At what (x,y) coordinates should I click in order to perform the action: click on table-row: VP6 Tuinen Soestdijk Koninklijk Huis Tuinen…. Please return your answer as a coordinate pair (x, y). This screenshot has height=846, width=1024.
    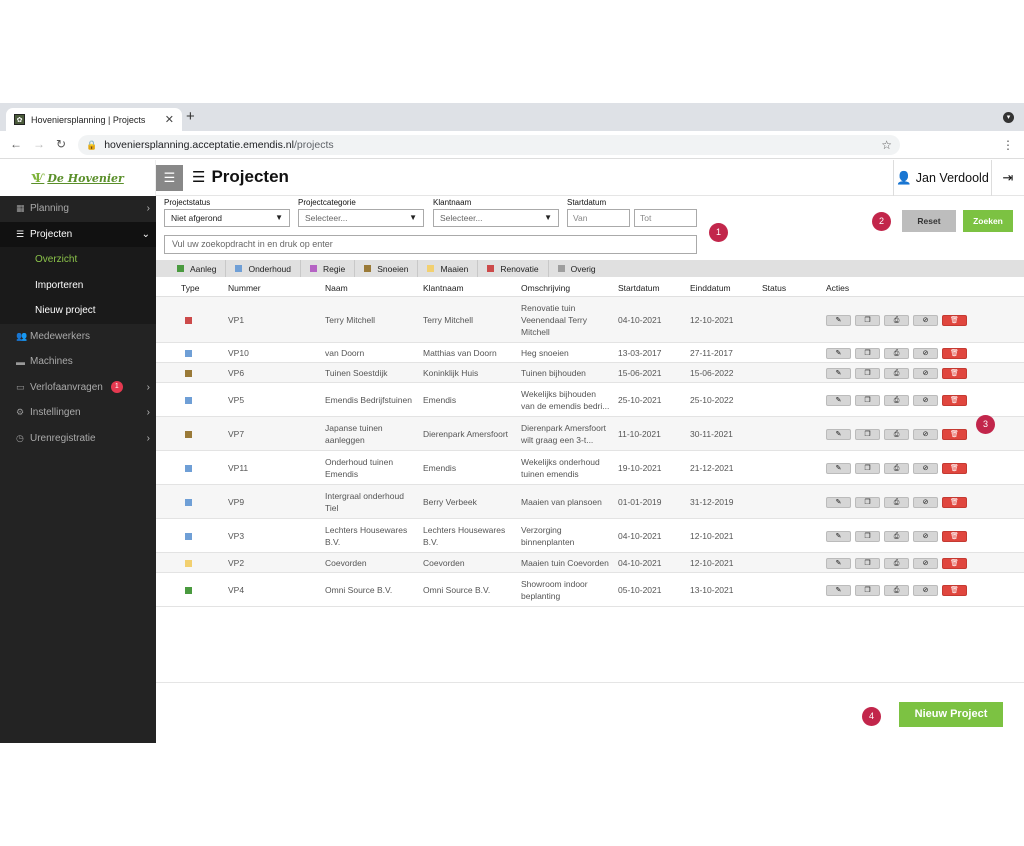
    Looking at the image, I should click on (590, 373).